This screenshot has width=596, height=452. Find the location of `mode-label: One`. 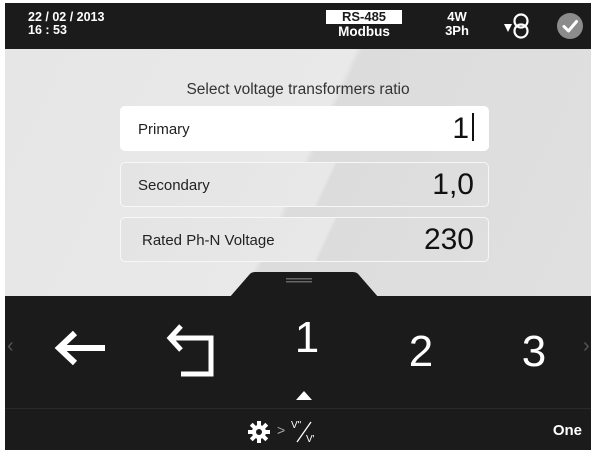

mode-label: One is located at coordinates (567, 430).